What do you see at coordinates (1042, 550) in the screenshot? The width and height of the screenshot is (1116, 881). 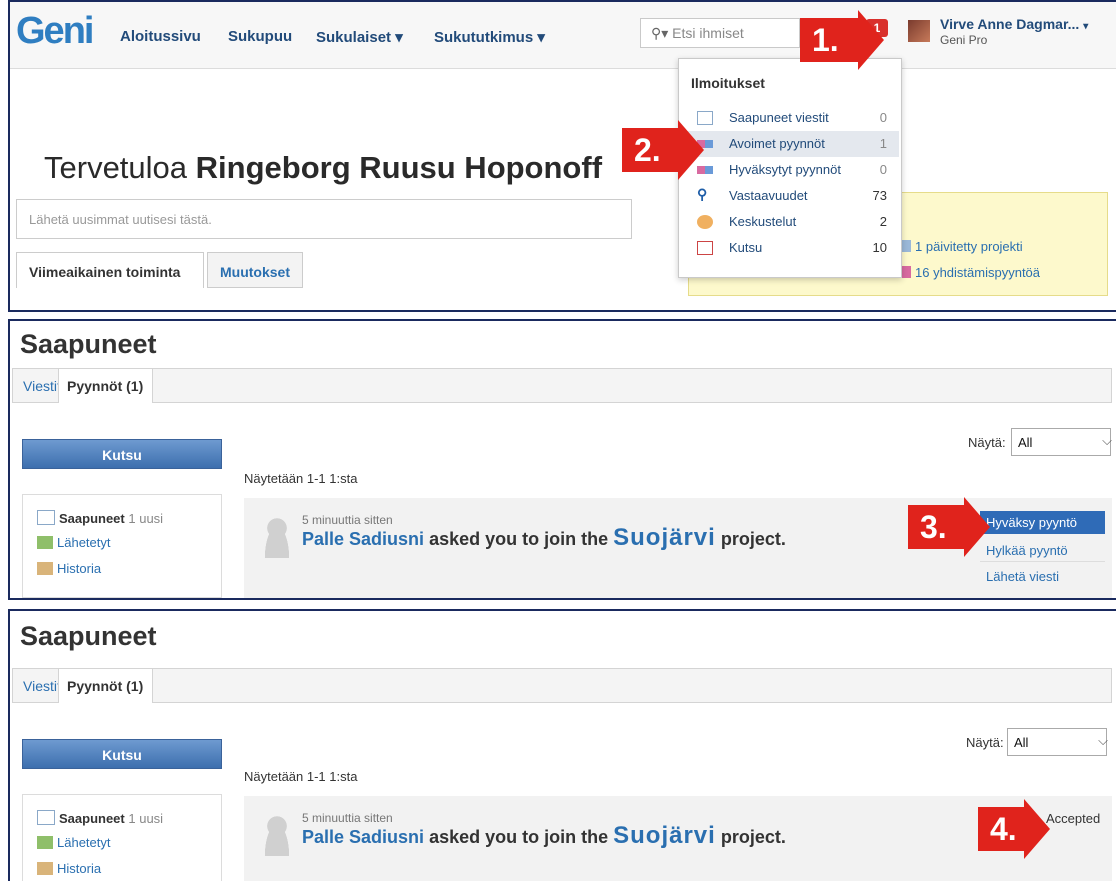 I see `reject-request-button: Hylkää pyyntö` at bounding box center [1042, 550].